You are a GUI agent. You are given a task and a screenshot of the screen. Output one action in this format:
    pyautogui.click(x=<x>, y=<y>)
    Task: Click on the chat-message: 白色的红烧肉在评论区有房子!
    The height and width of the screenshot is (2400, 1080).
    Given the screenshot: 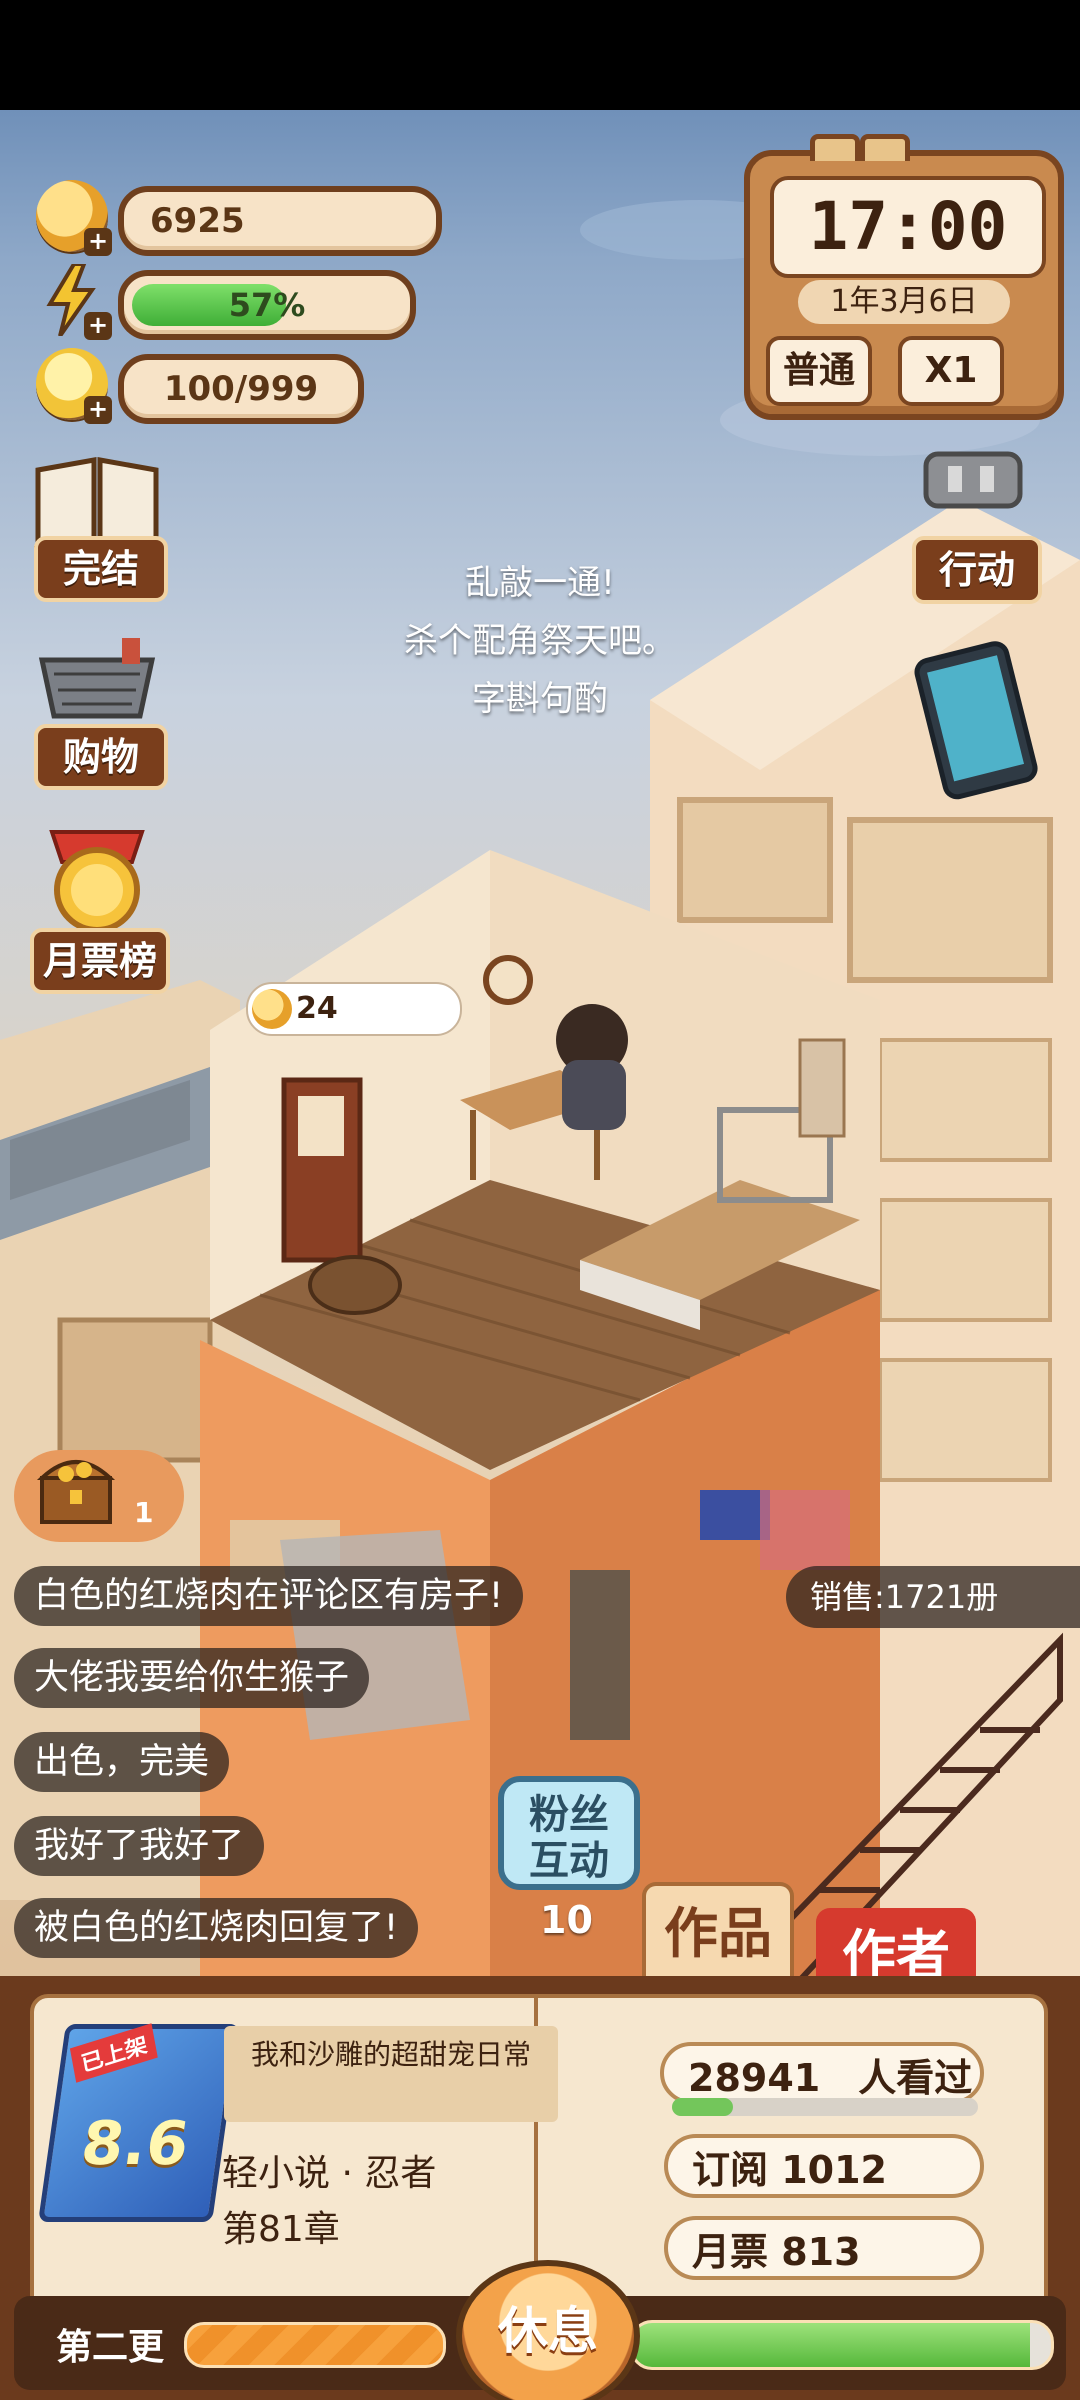 What is the action you would take?
    pyautogui.click(x=269, y=1596)
    